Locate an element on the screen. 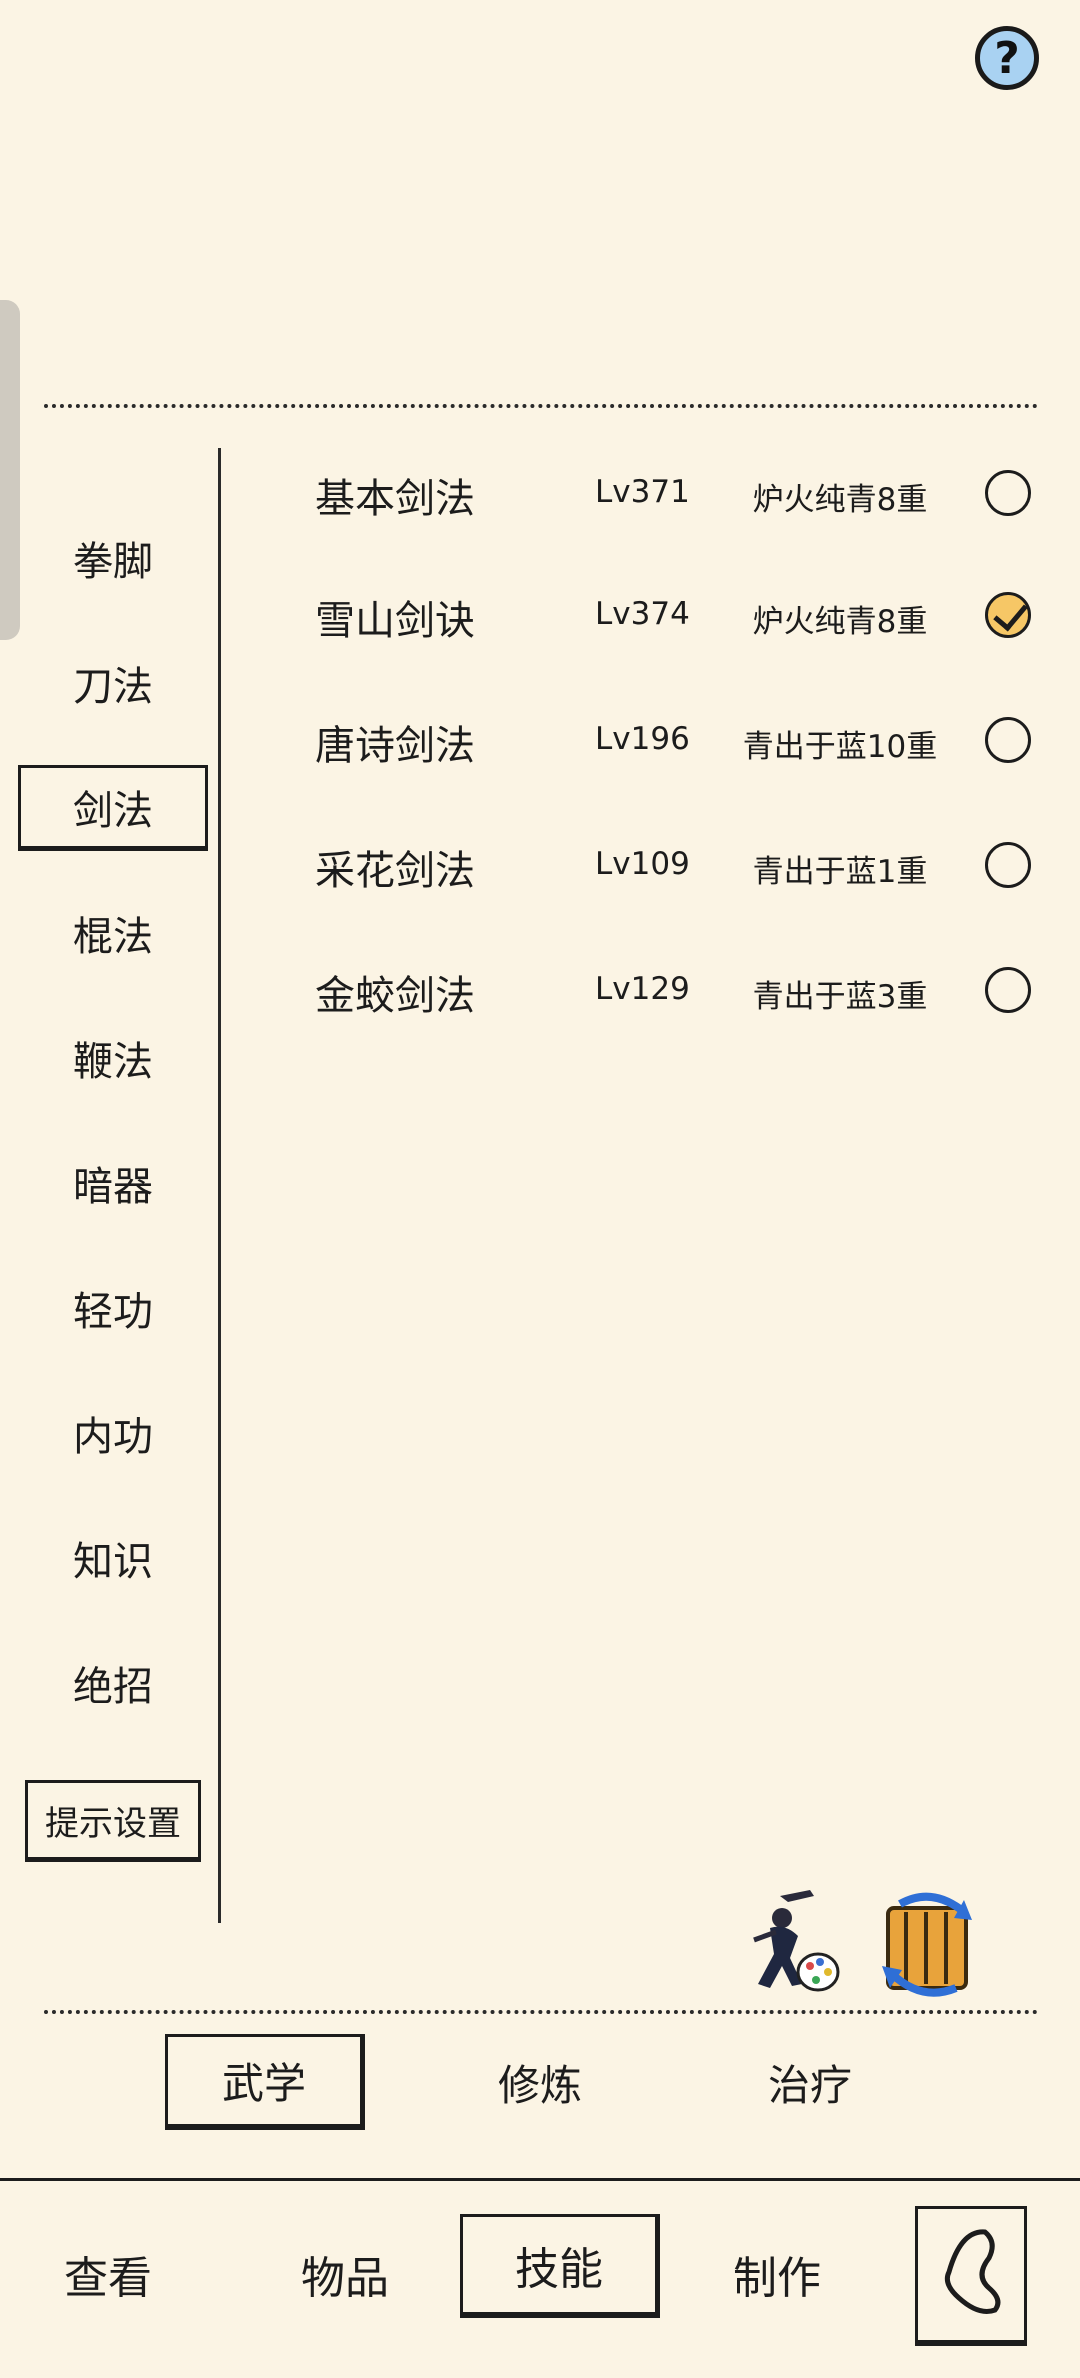 The image size is (1080, 2378). skill-name: 唐诗剑法 is located at coordinates (395, 746).